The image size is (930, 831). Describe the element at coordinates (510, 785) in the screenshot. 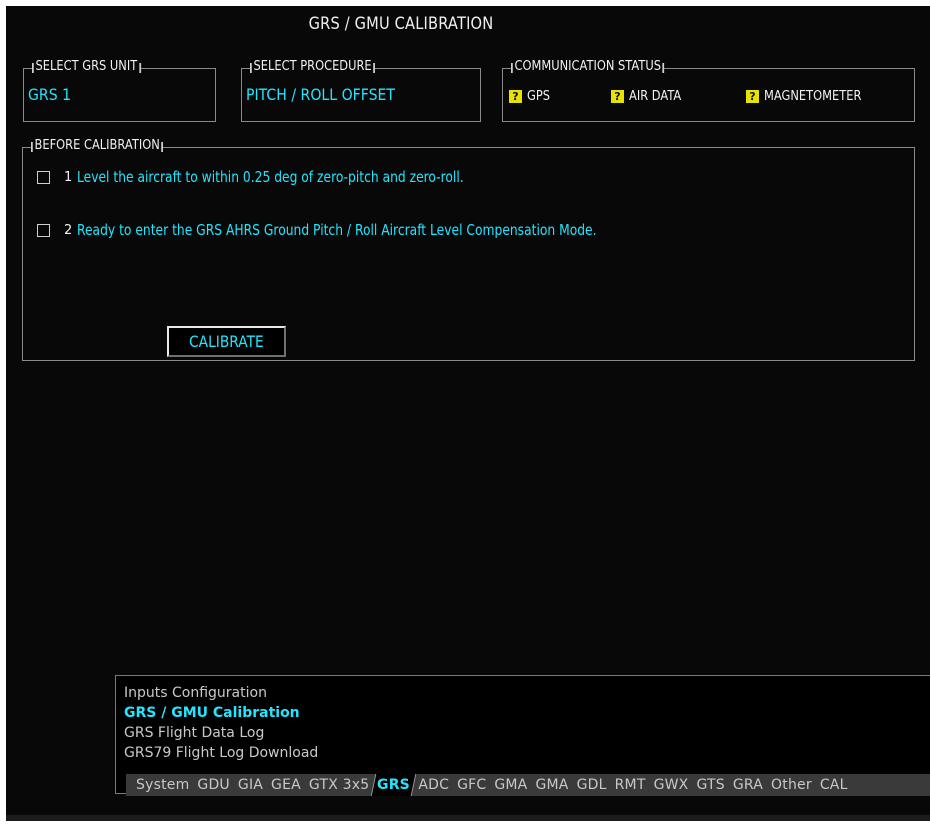

I see `tab-gma: GMA` at that location.